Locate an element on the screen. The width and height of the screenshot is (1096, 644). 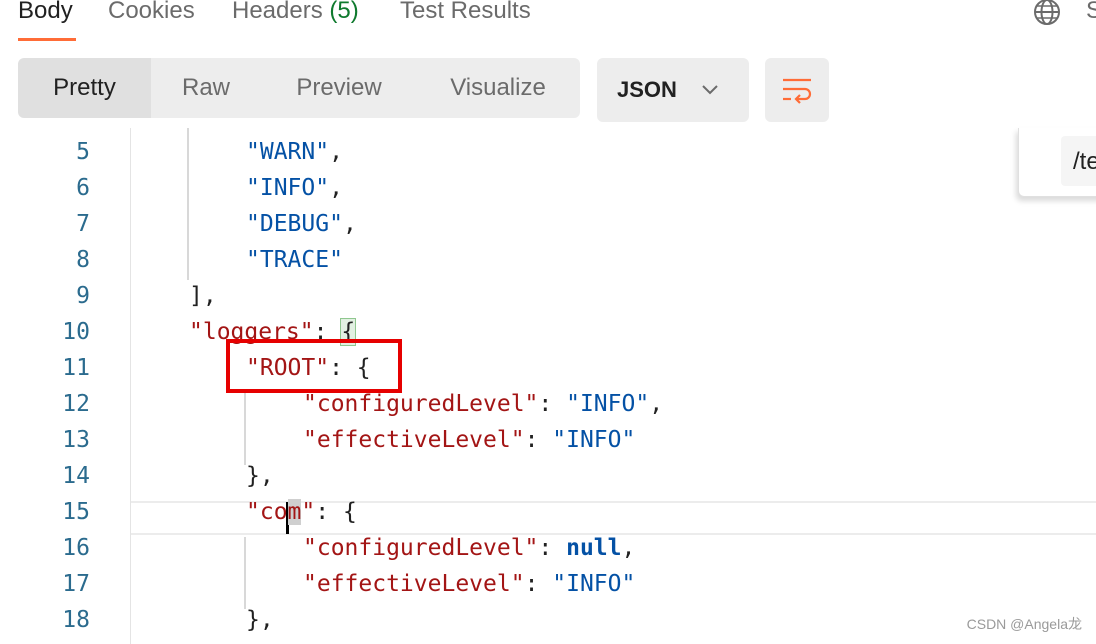
line-number: 7 is located at coordinates (83, 224).